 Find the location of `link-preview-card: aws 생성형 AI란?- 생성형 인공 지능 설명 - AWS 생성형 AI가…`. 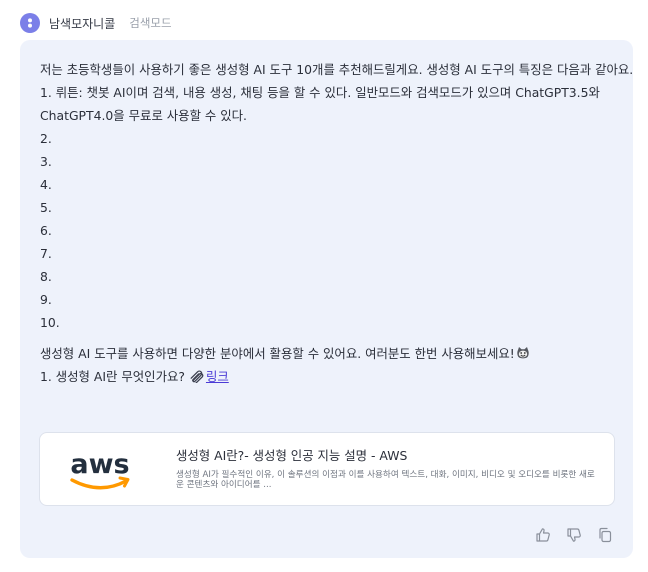

link-preview-card: aws 생성형 AI란?- 생성형 인공 지능 설명 - AWS 생성형 AI가… is located at coordinates (327, 469).